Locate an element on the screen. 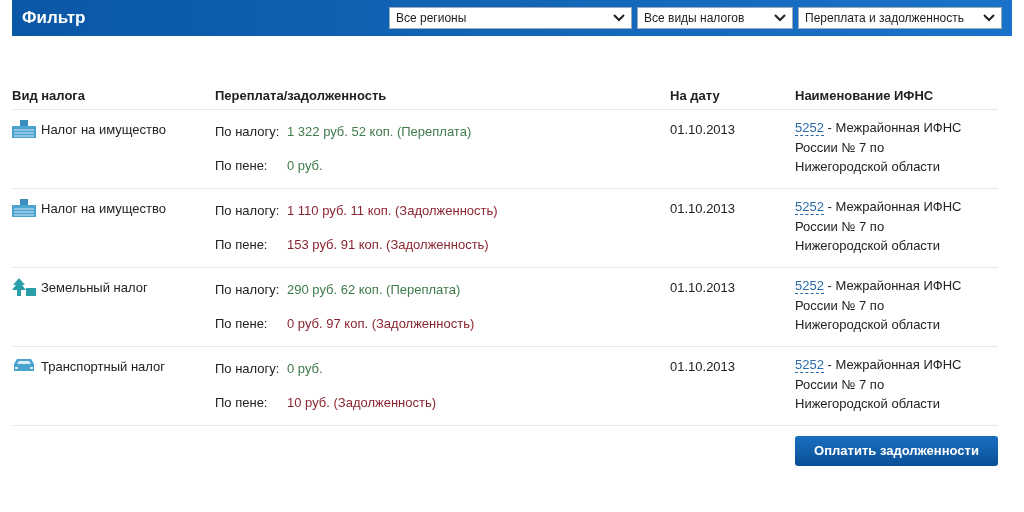  column-header: Вид налога is located at coordinates (49, 95).